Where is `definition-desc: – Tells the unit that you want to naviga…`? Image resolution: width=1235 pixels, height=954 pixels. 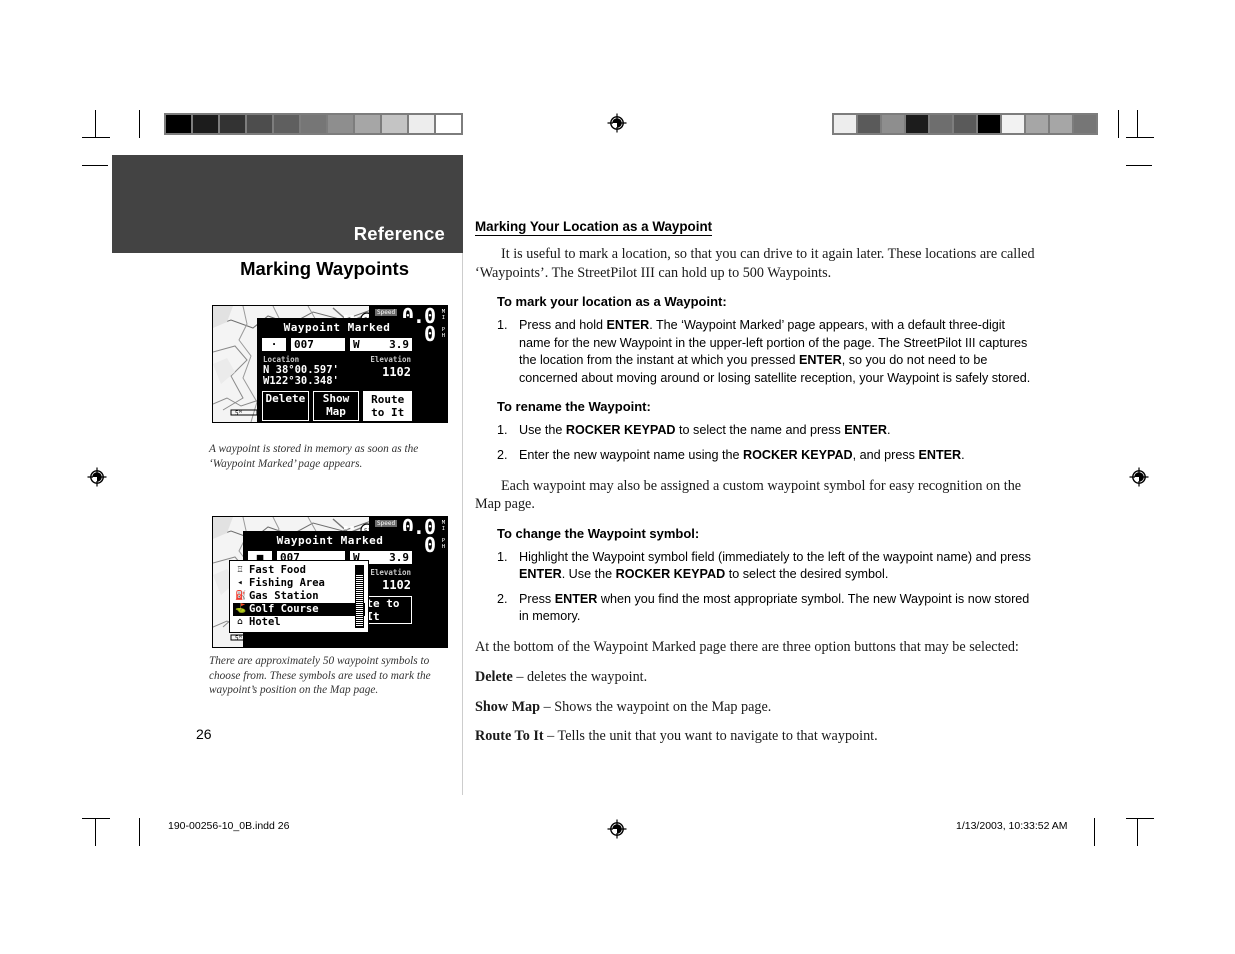
definition-desc: – Tells the unit that you want to naviga… is located at coordinates (710, 736).